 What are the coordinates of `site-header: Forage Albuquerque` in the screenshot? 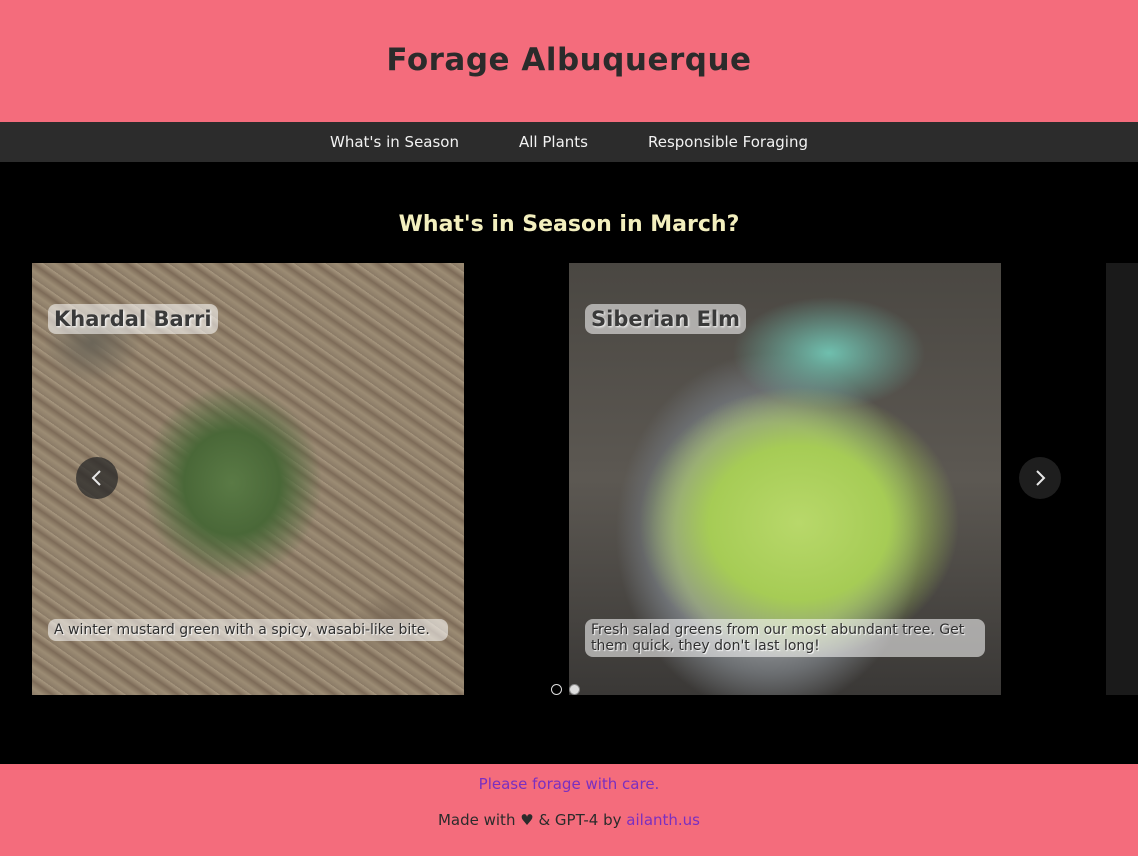 It's located at (569, 61).